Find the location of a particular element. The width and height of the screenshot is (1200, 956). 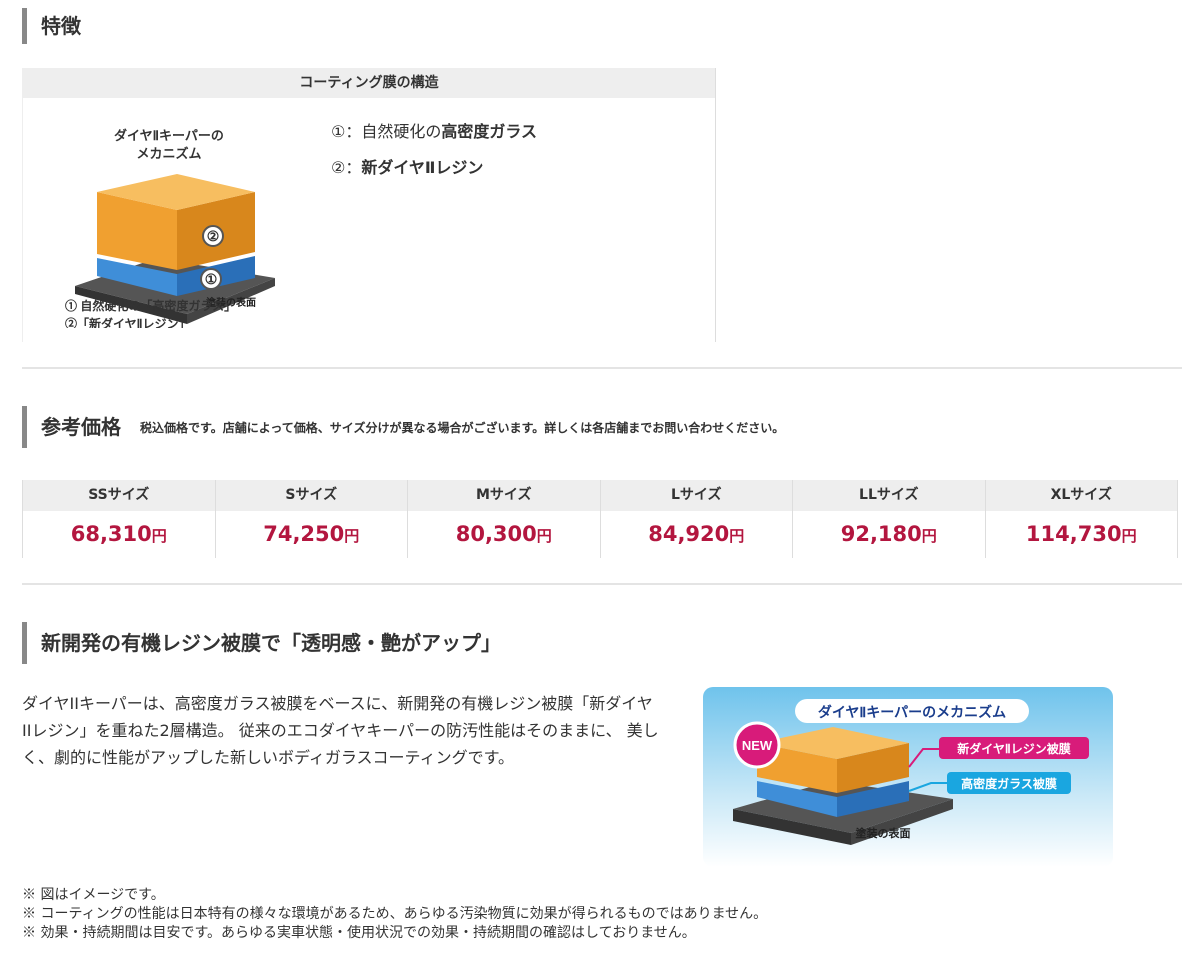

diagram-caption-2: ②「新ダイヤⅡレジン」 is located at coordinates (128, 322).